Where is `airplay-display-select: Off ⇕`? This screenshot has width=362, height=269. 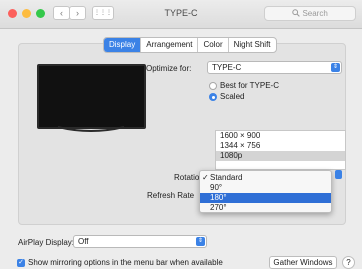 airplay-display-select: Off ⇕ is located at coordinates (140, 241).